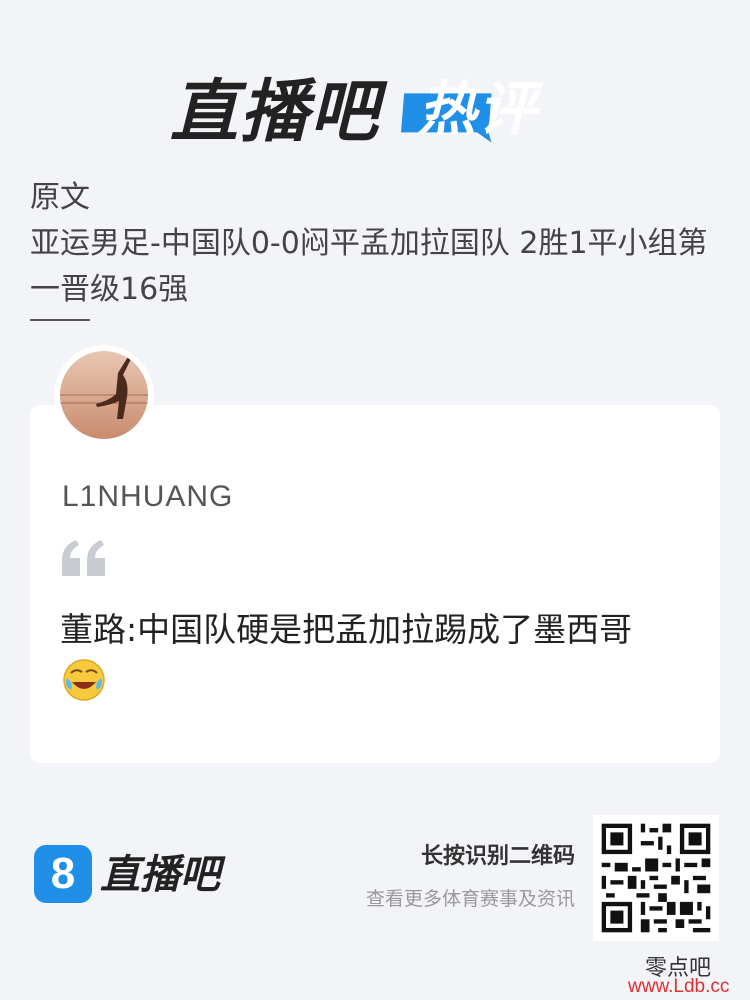 This screenshot has width=750, height=1000. What do you see at coordinates (60, 197) in the screenshot?
I see `original-label: 原文` at bounding box center [60, 197].